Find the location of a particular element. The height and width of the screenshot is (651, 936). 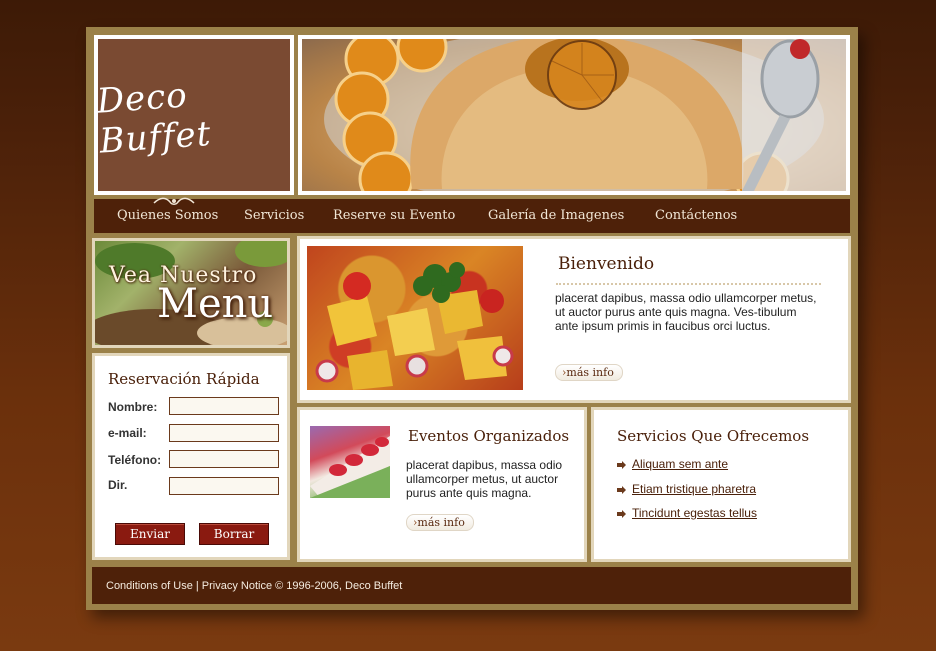

nav-item-contactenos: Contáctenos is located at coordinates (696, 215).